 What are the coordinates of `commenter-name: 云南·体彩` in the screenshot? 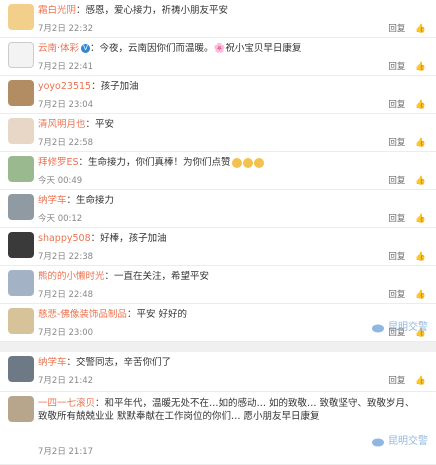 It's located at (58, 48).